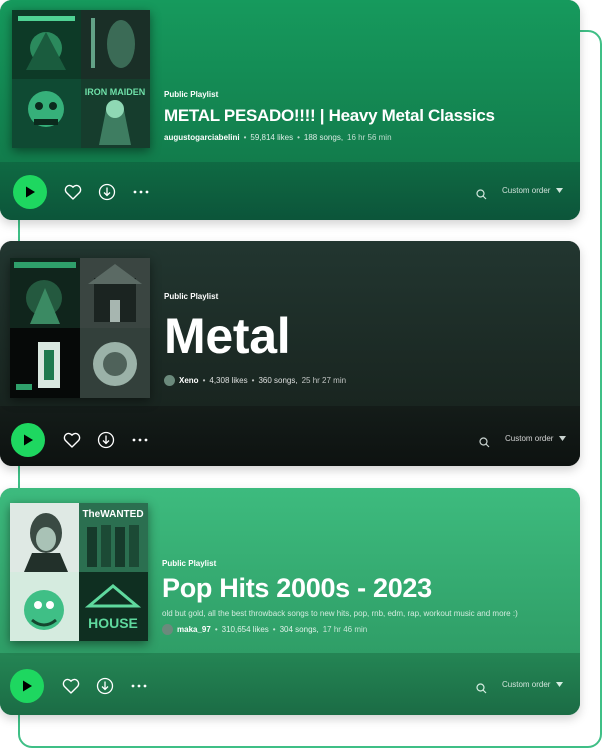 The image size is (602, 749). I want to click on likes-count: 310,654 likes, so click(245, 629).